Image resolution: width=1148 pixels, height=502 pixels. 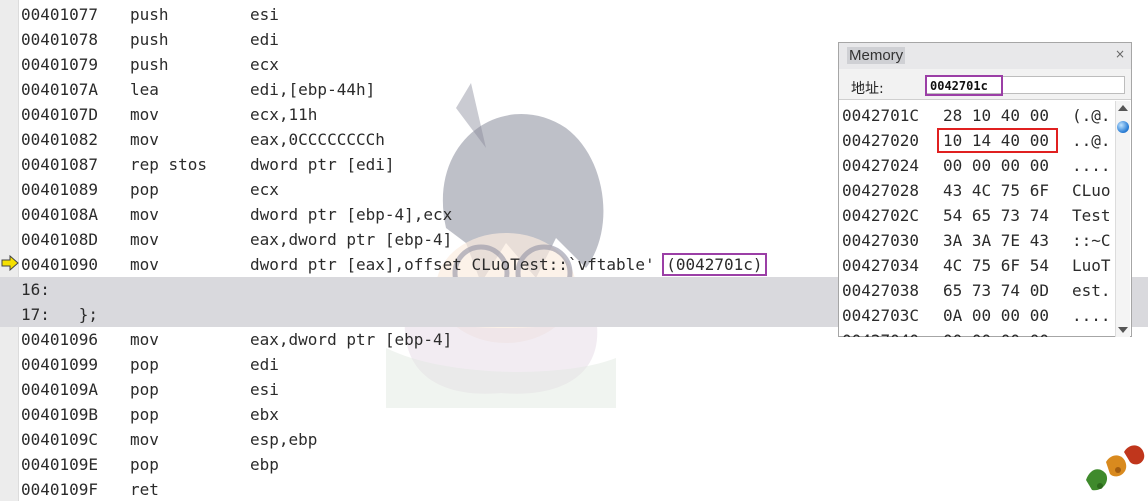 I want to click on memory-bytes: 65 73 74 0D, so click(x=996, y=290).